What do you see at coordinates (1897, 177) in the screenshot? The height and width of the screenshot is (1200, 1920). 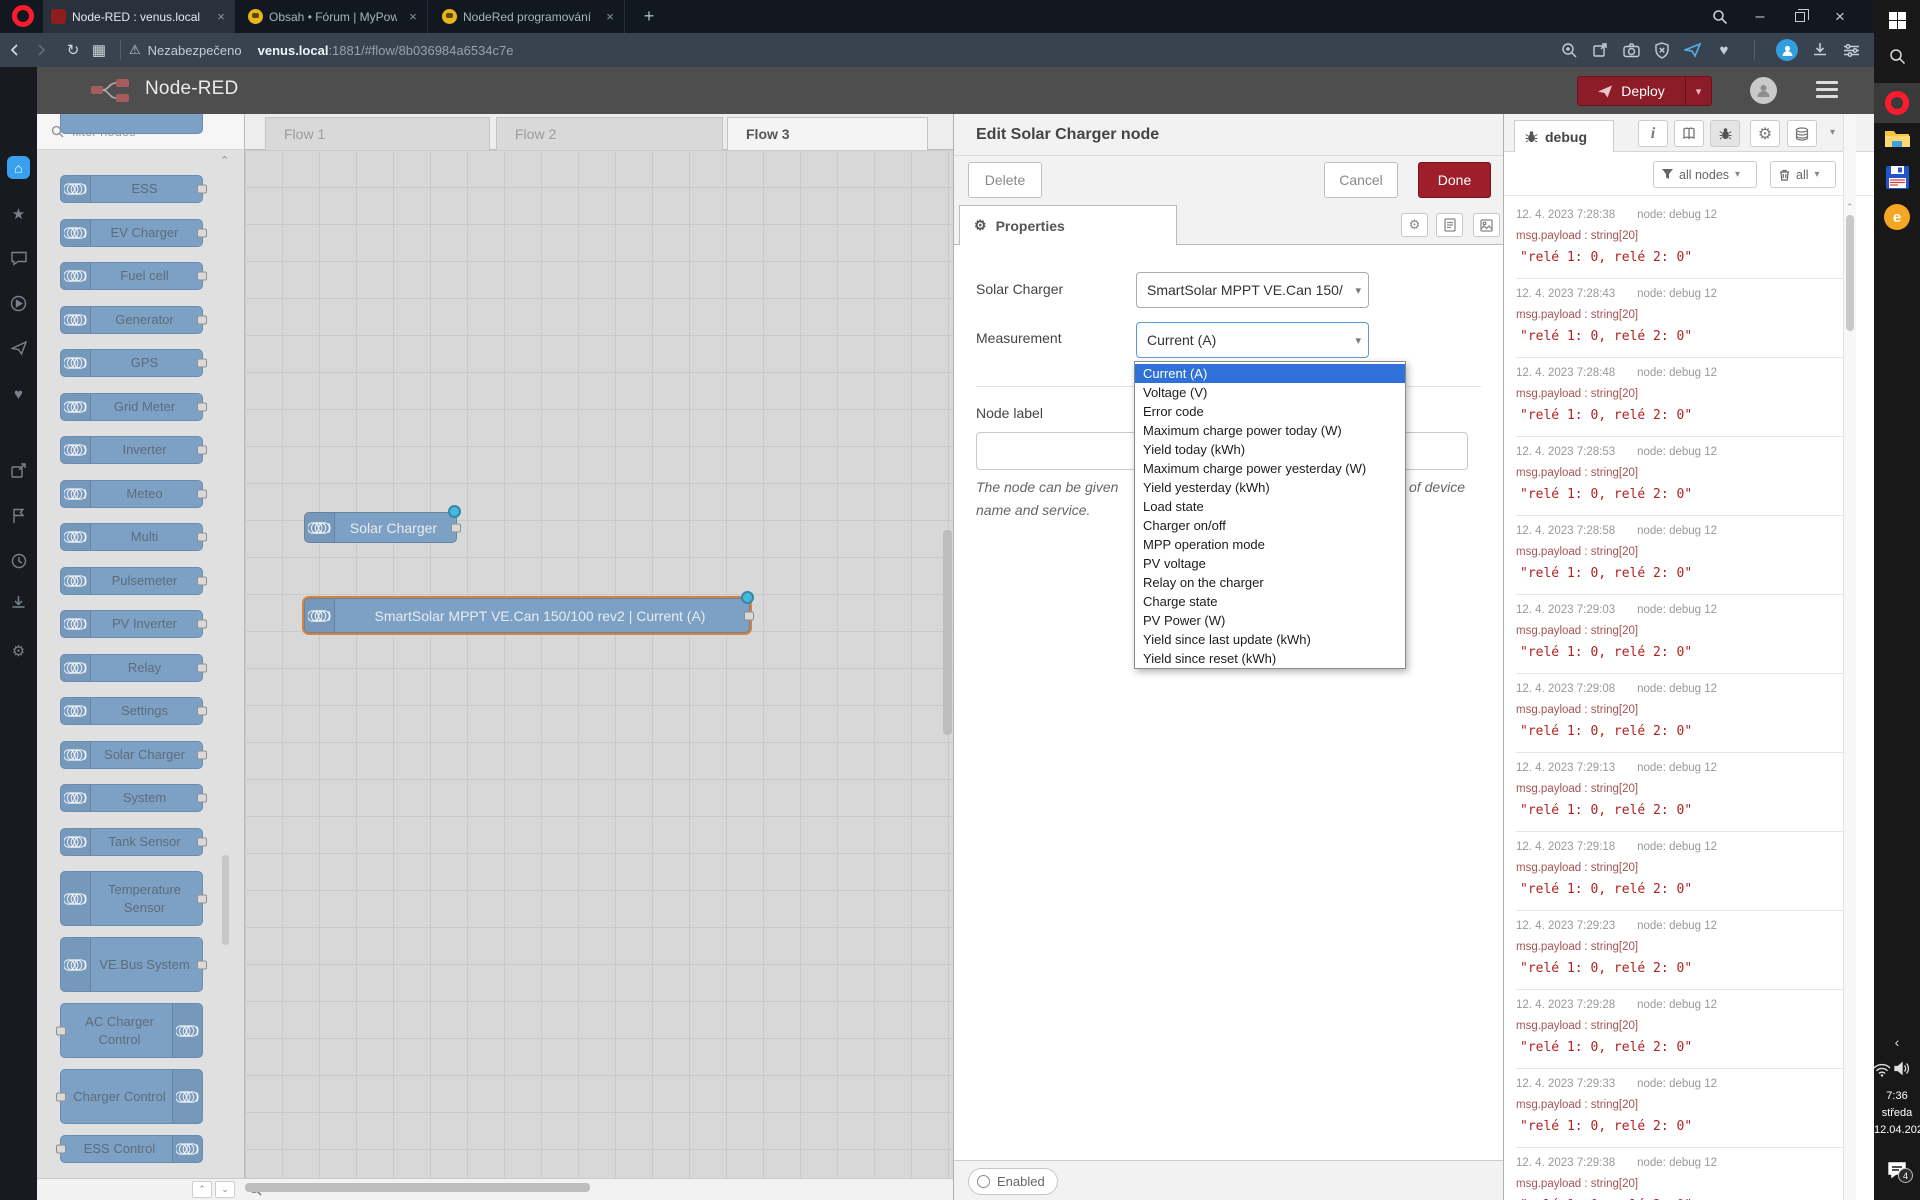 I see `floppy-save-app-icon` at bounding box center [1897, 177].